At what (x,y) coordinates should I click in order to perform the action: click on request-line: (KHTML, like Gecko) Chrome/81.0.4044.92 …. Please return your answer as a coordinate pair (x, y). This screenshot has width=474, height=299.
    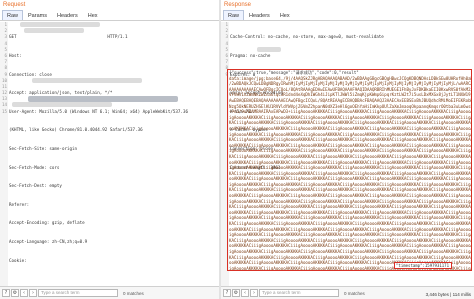
    Looking at the image, I should click on (76, 130).